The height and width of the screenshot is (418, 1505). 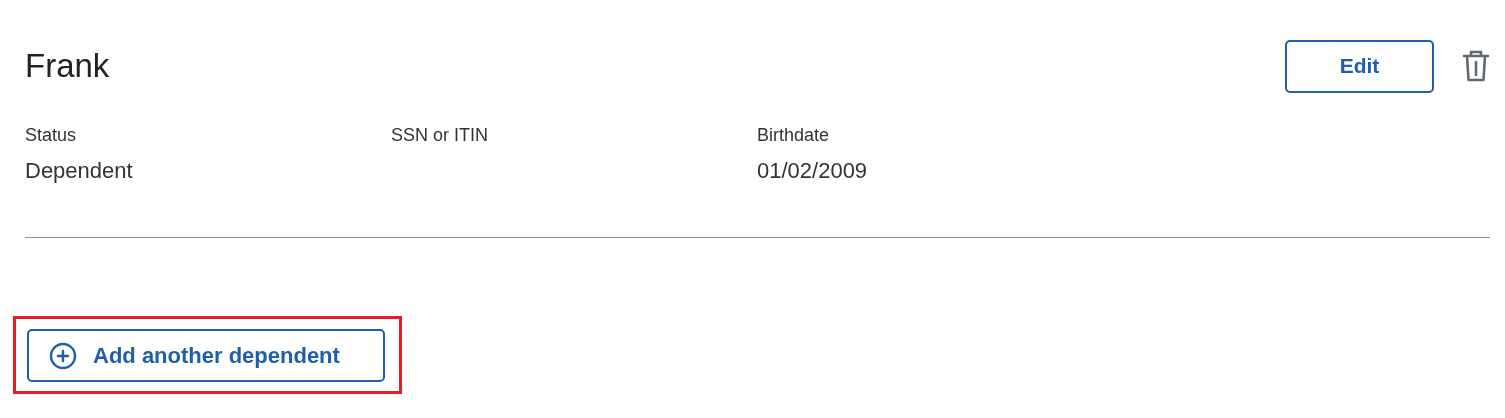 What do you see at coordinates (206, 355) in the screenshot?
I see `add-dependent-button: Add another dependent` at bounding box center [206, 355].